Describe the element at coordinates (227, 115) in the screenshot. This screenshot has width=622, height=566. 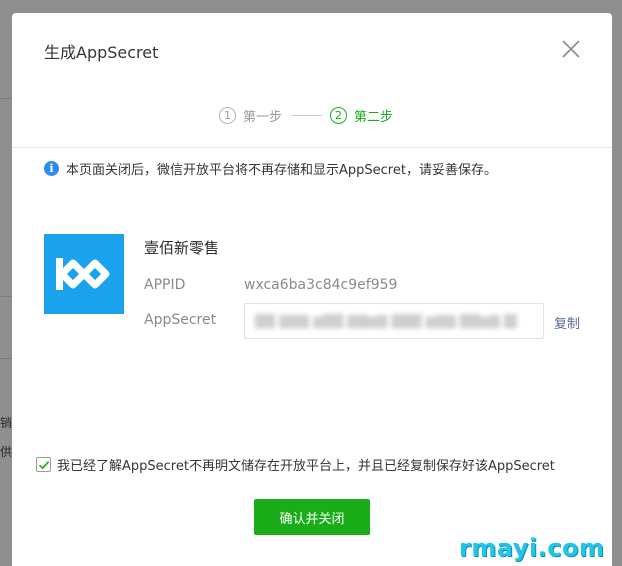
I see `step-one-number: 1` at that location.